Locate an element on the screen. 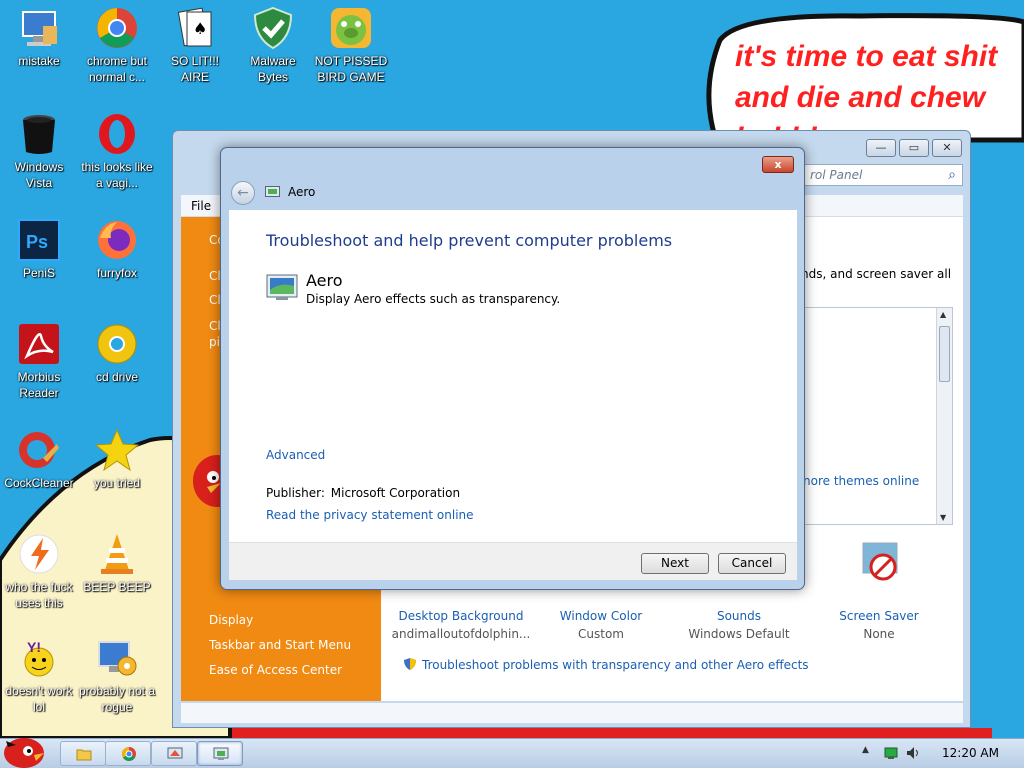 The height and width of the screenshot is (768, 1024). dialog-close-button: x is located at coordinates (778, 164).